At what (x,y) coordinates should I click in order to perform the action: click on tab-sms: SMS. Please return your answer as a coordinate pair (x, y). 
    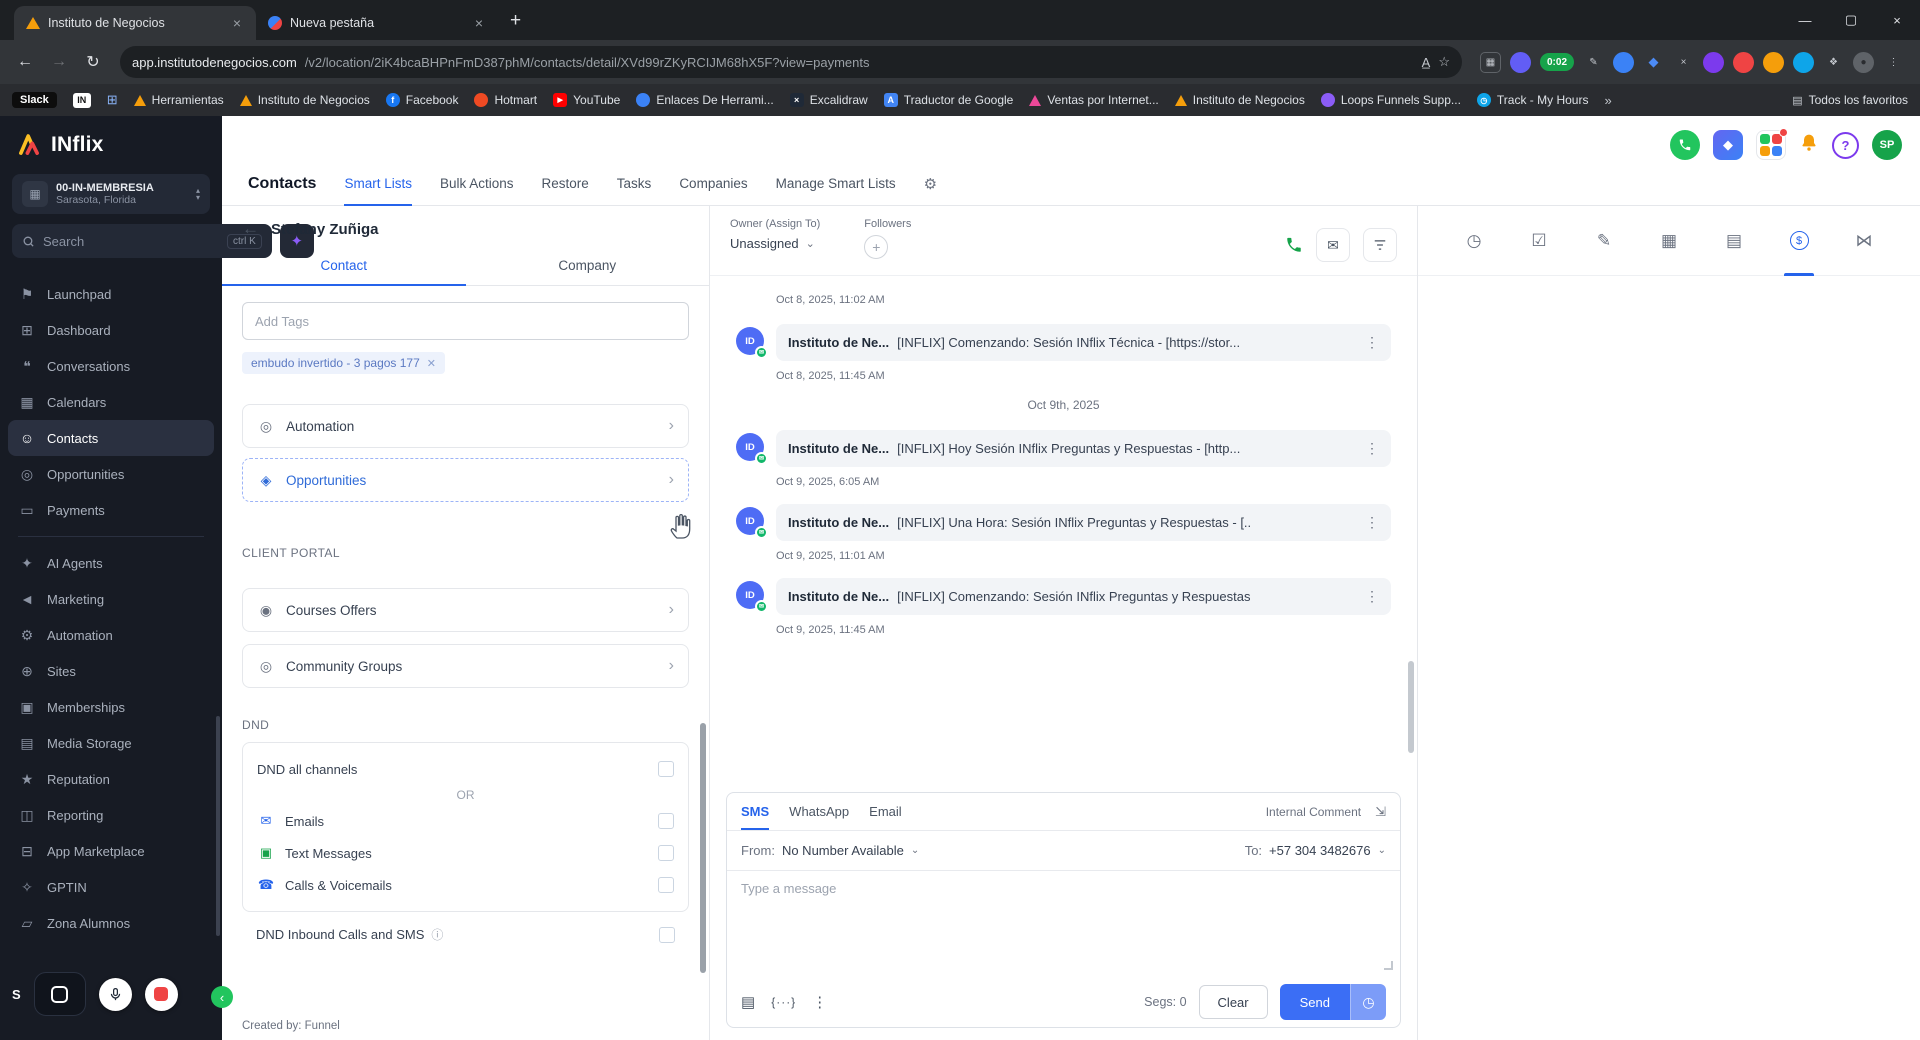
    Looking at the image, I should click on (755, 811).